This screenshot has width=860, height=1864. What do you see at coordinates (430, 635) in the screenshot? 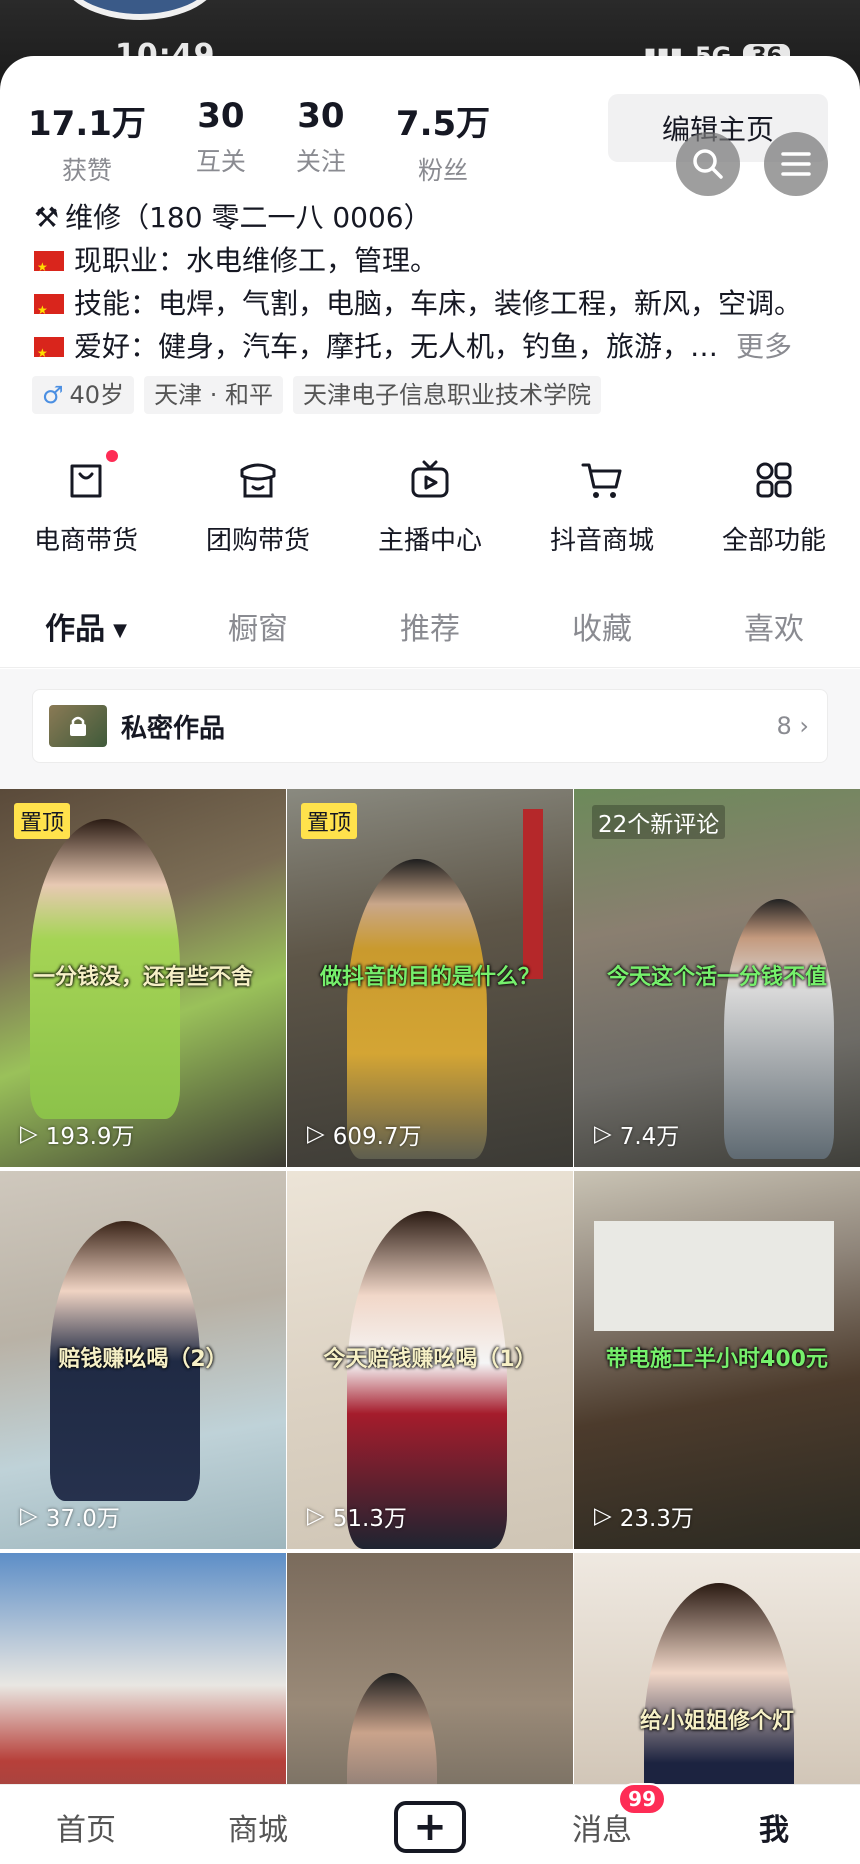
I see `tab-recommend: 推荐` at bounding box center [430, 635].